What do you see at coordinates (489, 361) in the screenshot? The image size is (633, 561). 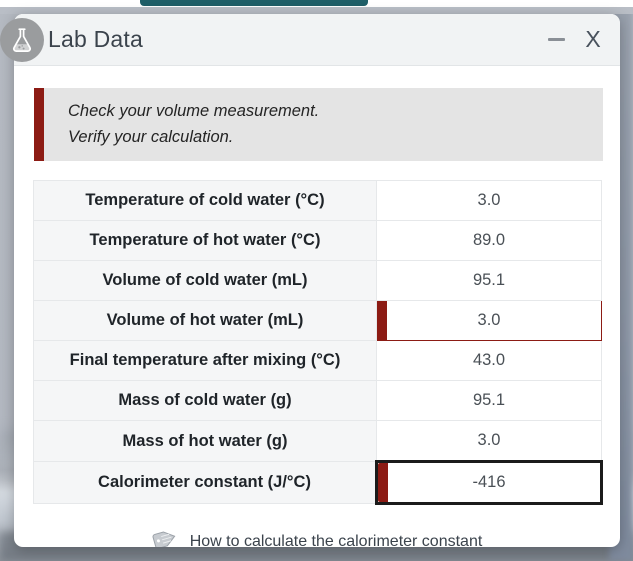 I see `row-value-input: 43.0` at bounding box center [489, 361].